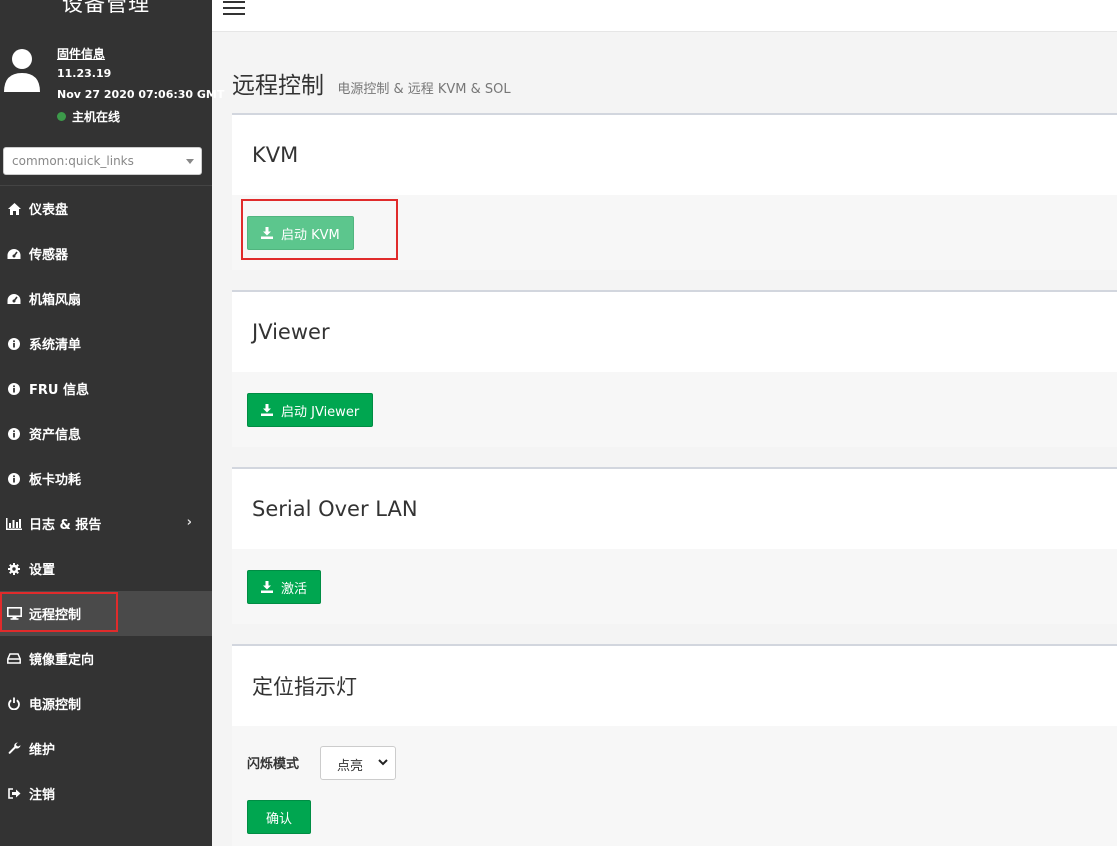 The image size is (1117, 846). What do you see at coordinates (42, 795) in the screenshot?
I see `sidebar-item-label: 注销` at bounding box center [42, 795].